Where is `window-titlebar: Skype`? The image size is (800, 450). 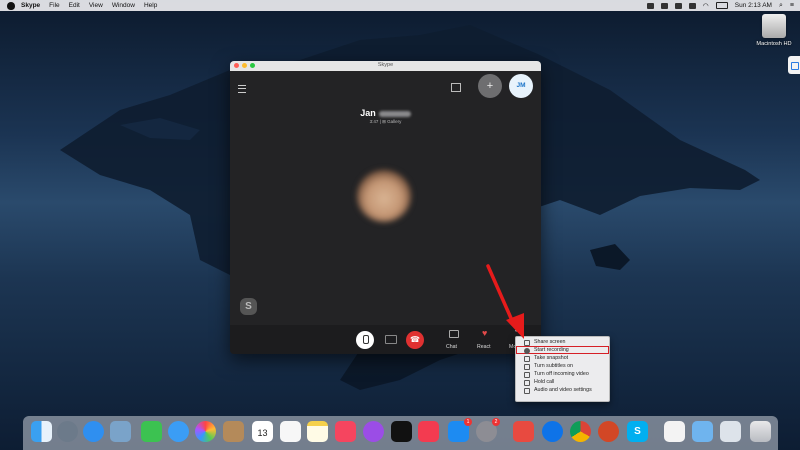 window-titlebar: Skype is located at coordinates (385, 66).